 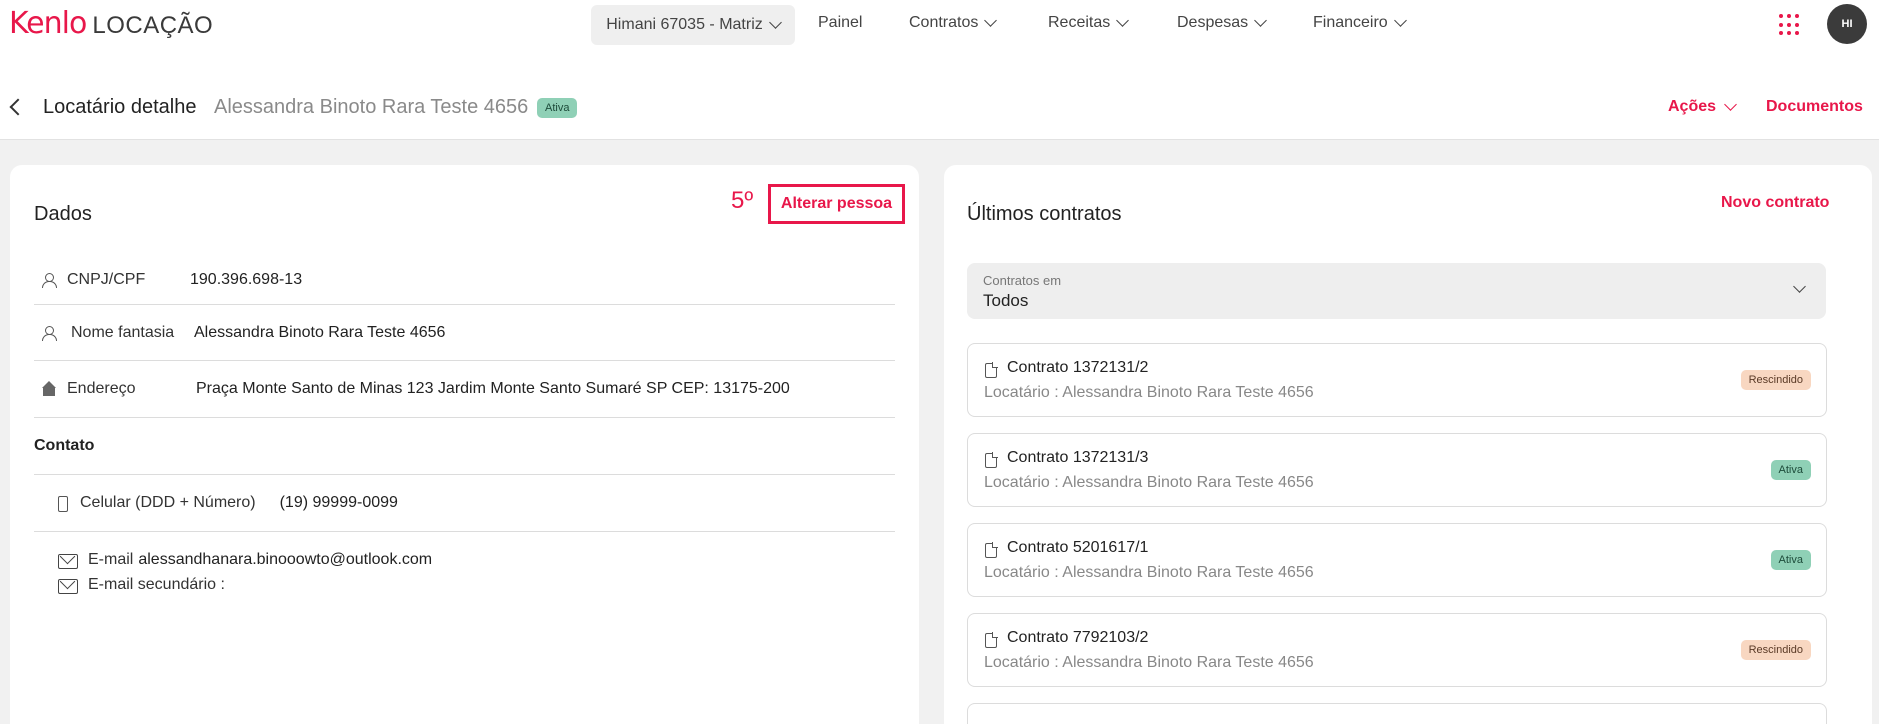 What do you see at coordinates (123, 332) in the screenshot?
I see `field-label: Nome fantasia` at bounding box center [123, 332].